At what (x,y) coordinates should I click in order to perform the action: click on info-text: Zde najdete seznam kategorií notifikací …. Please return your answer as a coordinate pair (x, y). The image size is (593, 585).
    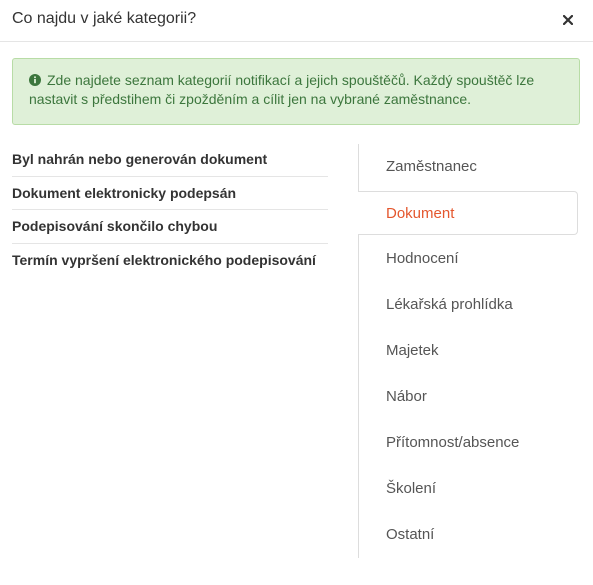
    Looking at the image, I should click on (282, 89).